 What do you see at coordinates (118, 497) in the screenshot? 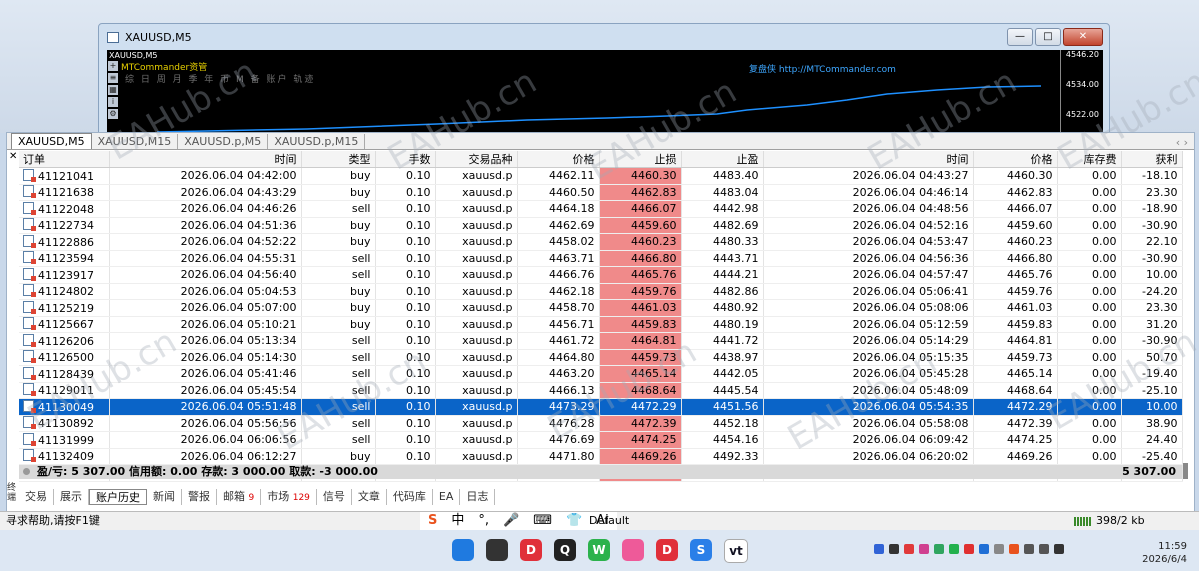
I see `bottom-tab: 账户历史` at bounding box center [118, 497].